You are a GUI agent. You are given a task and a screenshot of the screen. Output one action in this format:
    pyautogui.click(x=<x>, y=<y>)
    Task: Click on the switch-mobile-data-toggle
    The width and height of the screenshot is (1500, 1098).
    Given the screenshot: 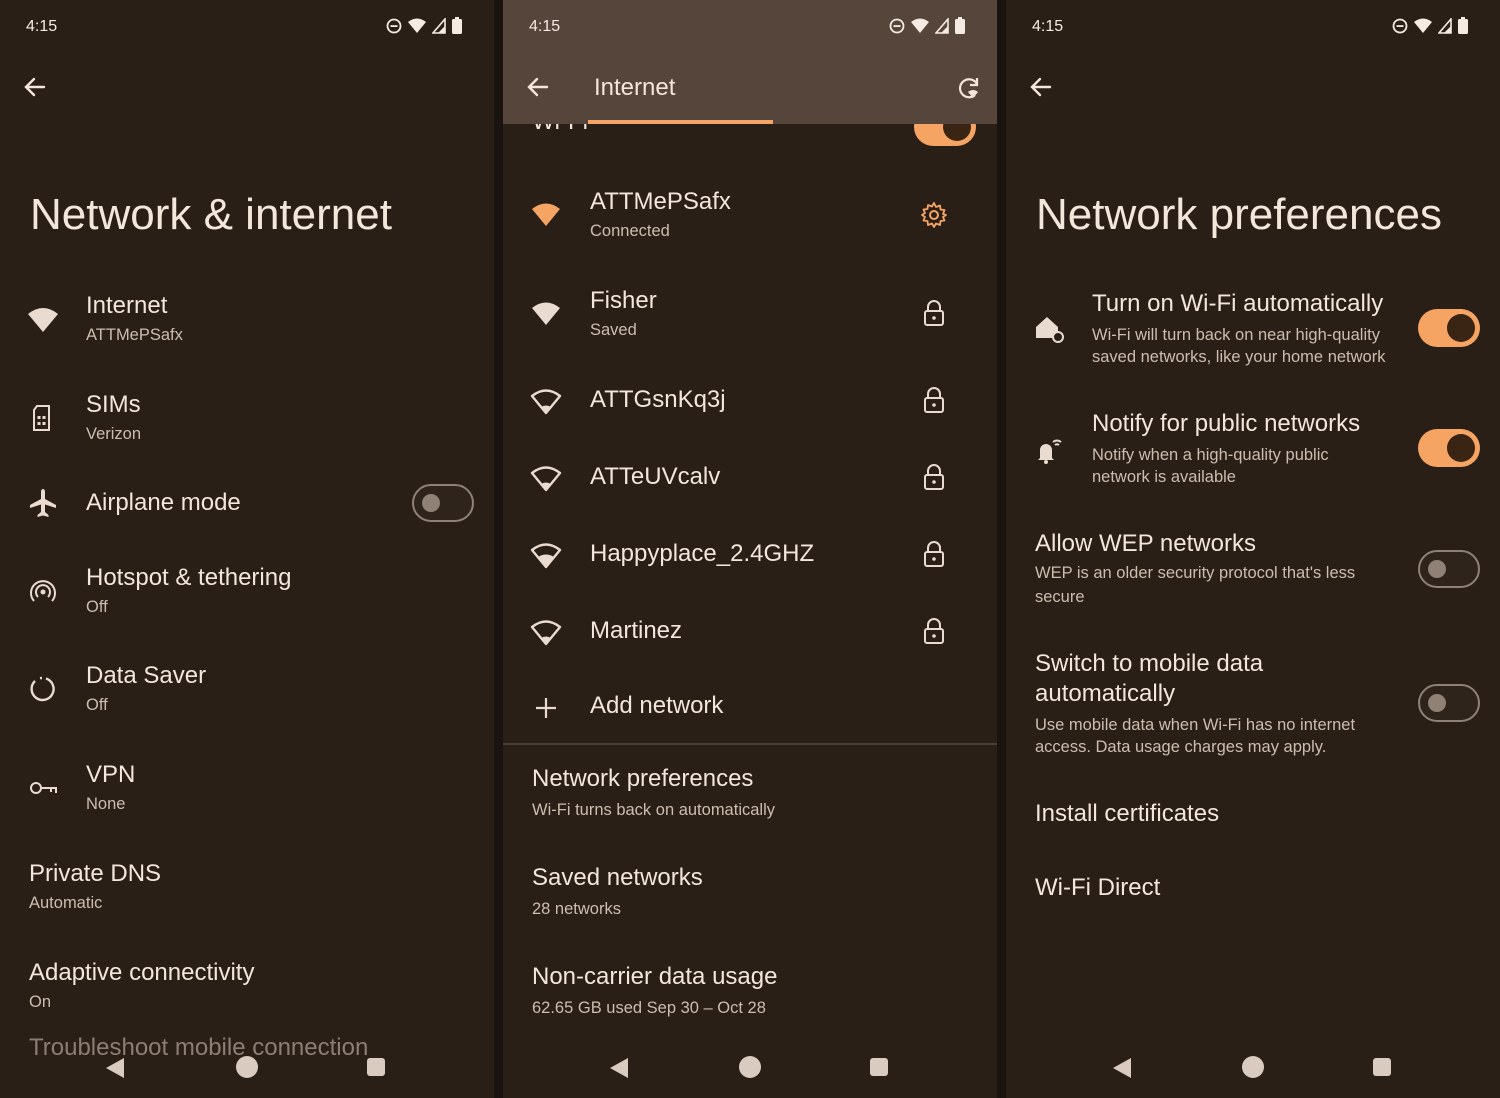 What is the action you would take?
    pyautogui.click(x=1449, y=703)
    